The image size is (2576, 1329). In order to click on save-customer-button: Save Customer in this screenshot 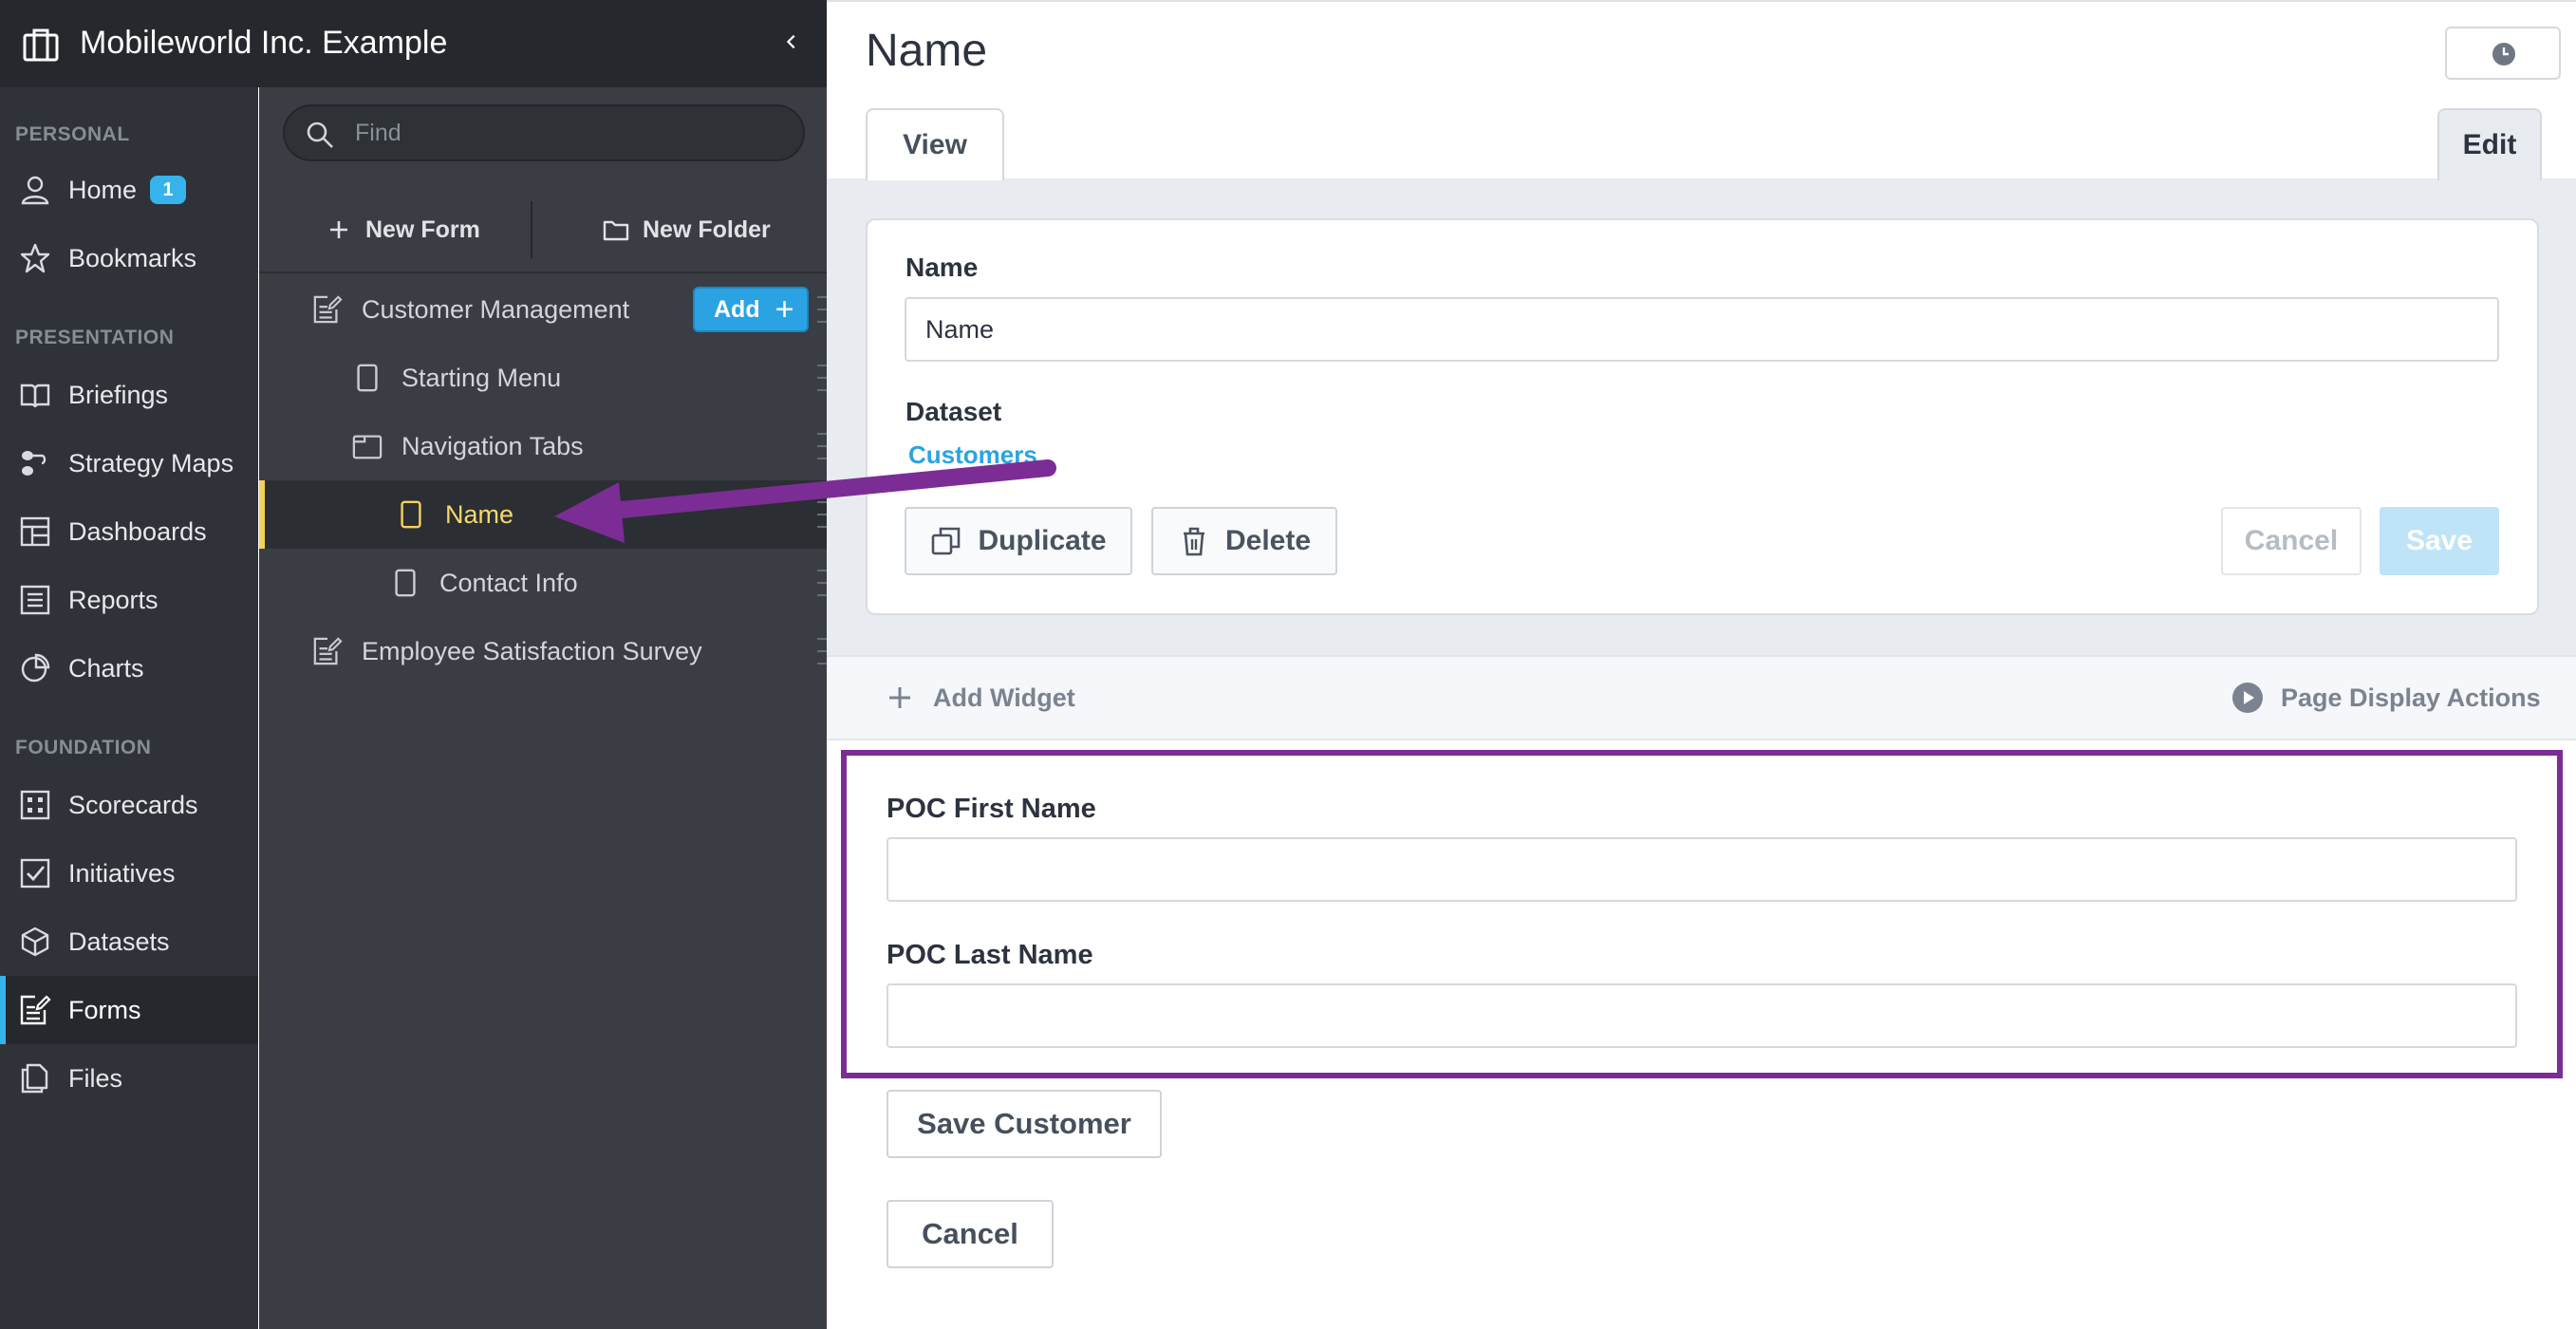, I will do `click(1025, 1124)`.